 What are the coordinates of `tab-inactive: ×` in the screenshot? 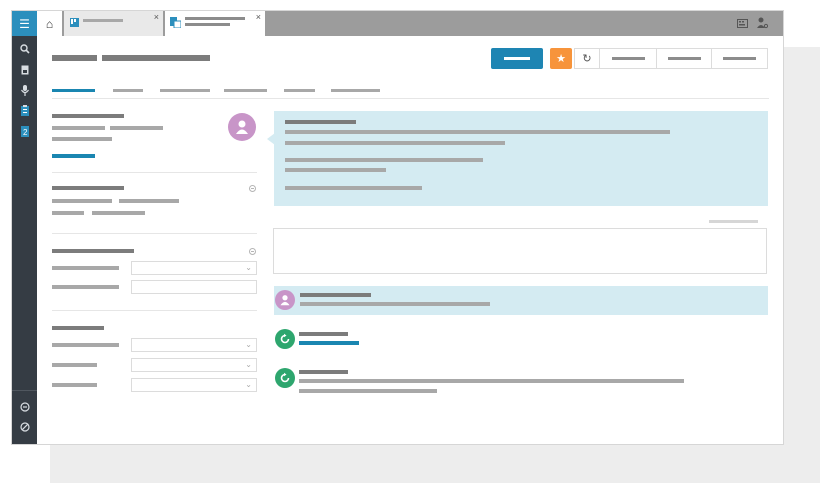 It's located at (113, 23).